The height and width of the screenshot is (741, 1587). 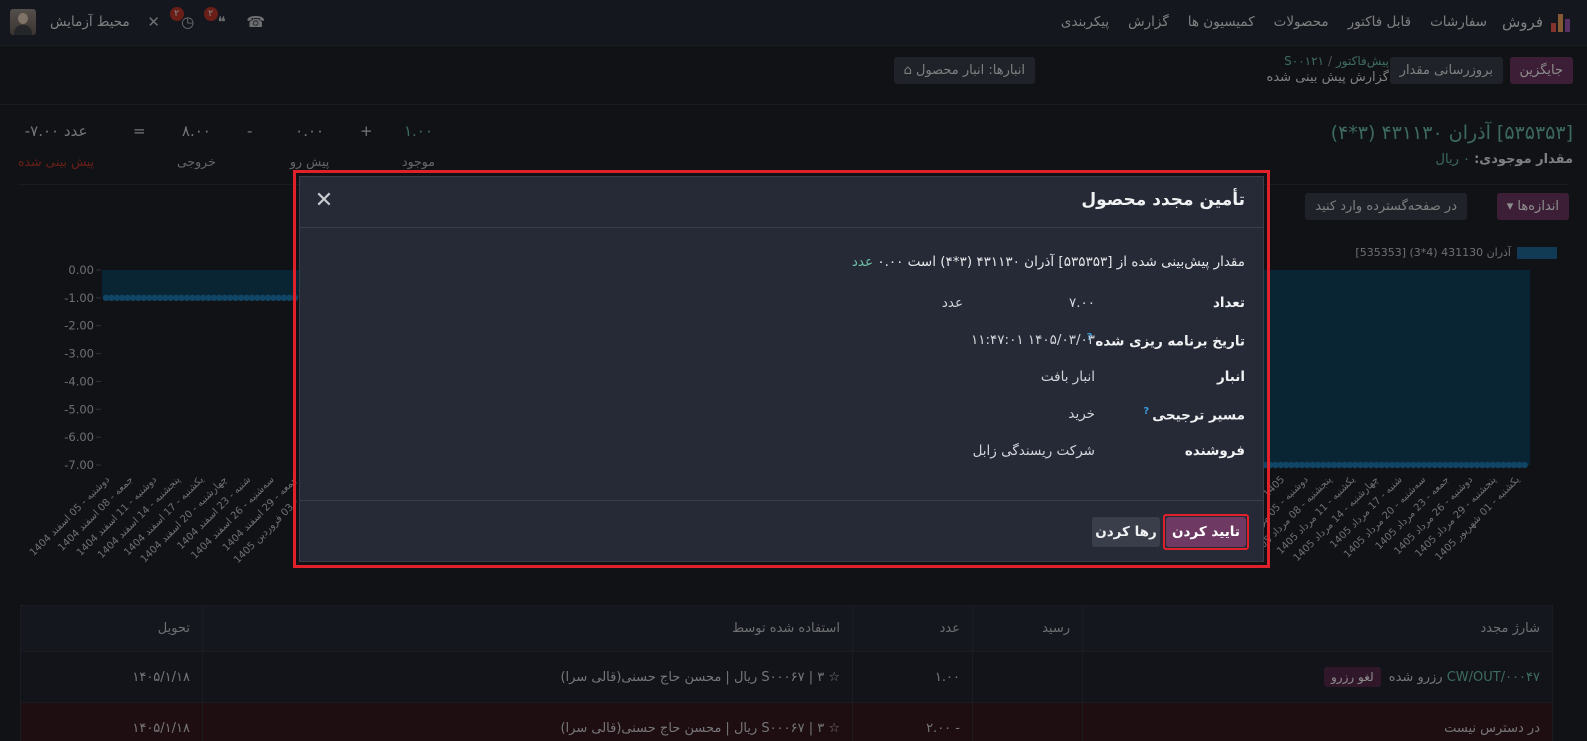 What do you see at coordinates (1170, 341) in the screenshot?
I see `scheduled-date-label: تاریخ برنامه ریزی شده` at bounding box center [1170, 341].